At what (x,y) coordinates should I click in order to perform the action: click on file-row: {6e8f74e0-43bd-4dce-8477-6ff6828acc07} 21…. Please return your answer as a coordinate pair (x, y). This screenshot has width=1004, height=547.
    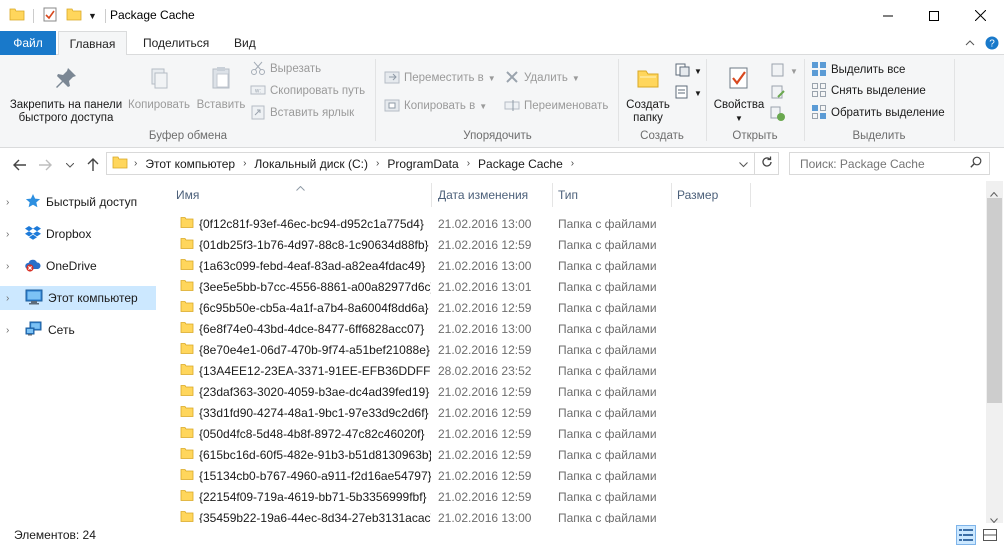
    Looking at the image, I should click on (578, 328).